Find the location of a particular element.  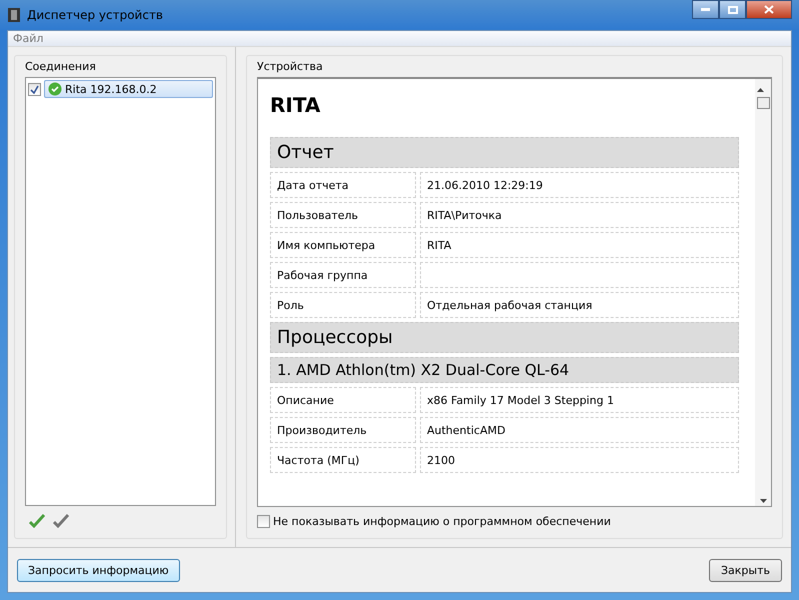

table-cell: AuthenticAMD is located at coordinates (579, 430).